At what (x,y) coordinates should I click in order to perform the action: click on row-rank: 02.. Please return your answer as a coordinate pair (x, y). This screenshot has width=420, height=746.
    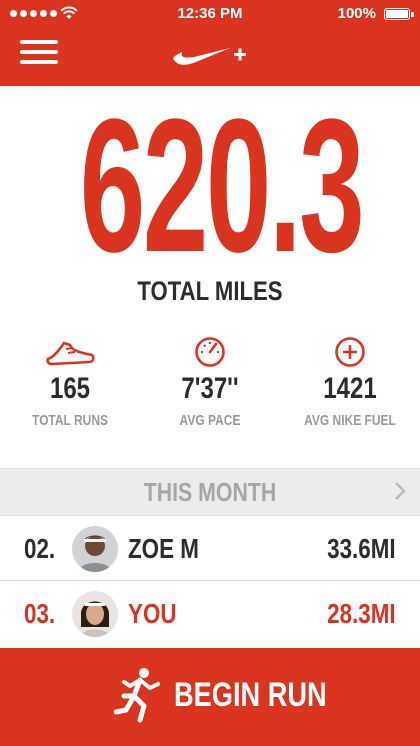
    Looking at the image, I should click on (40, 548).